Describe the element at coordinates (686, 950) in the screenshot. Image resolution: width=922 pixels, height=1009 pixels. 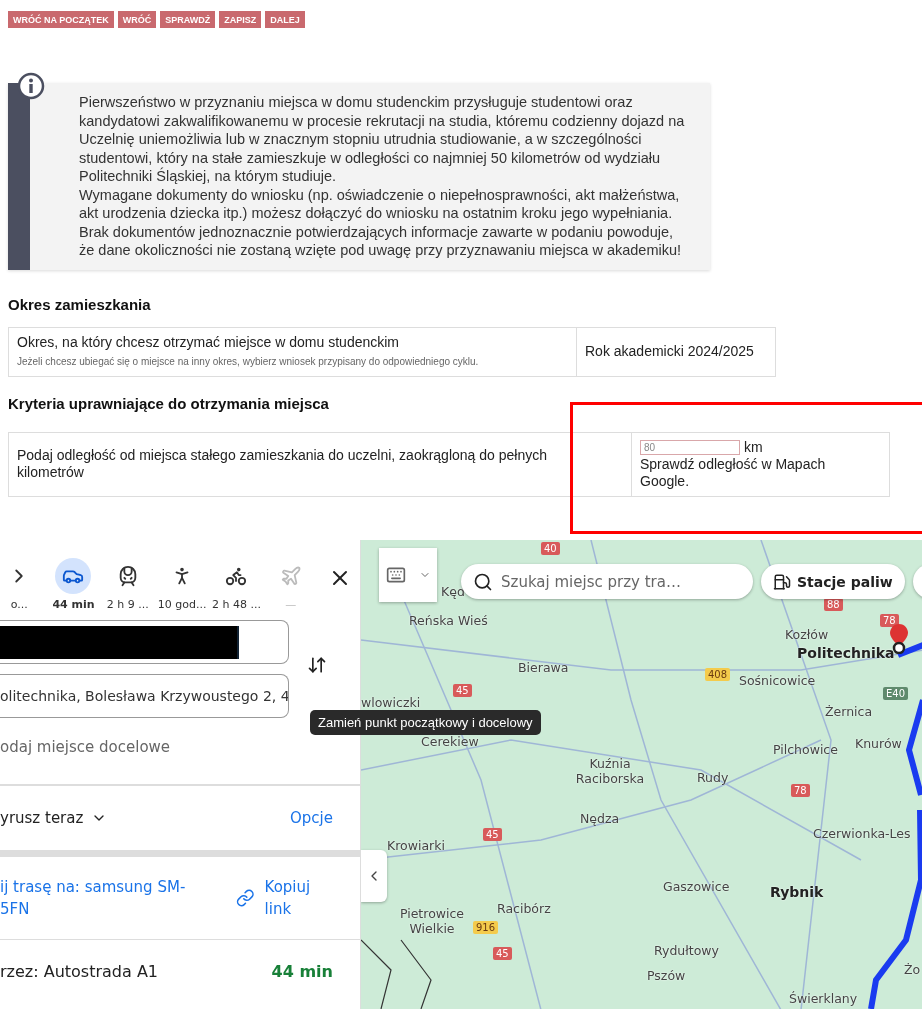
I see `place-label: Rydułtowy` at that location.